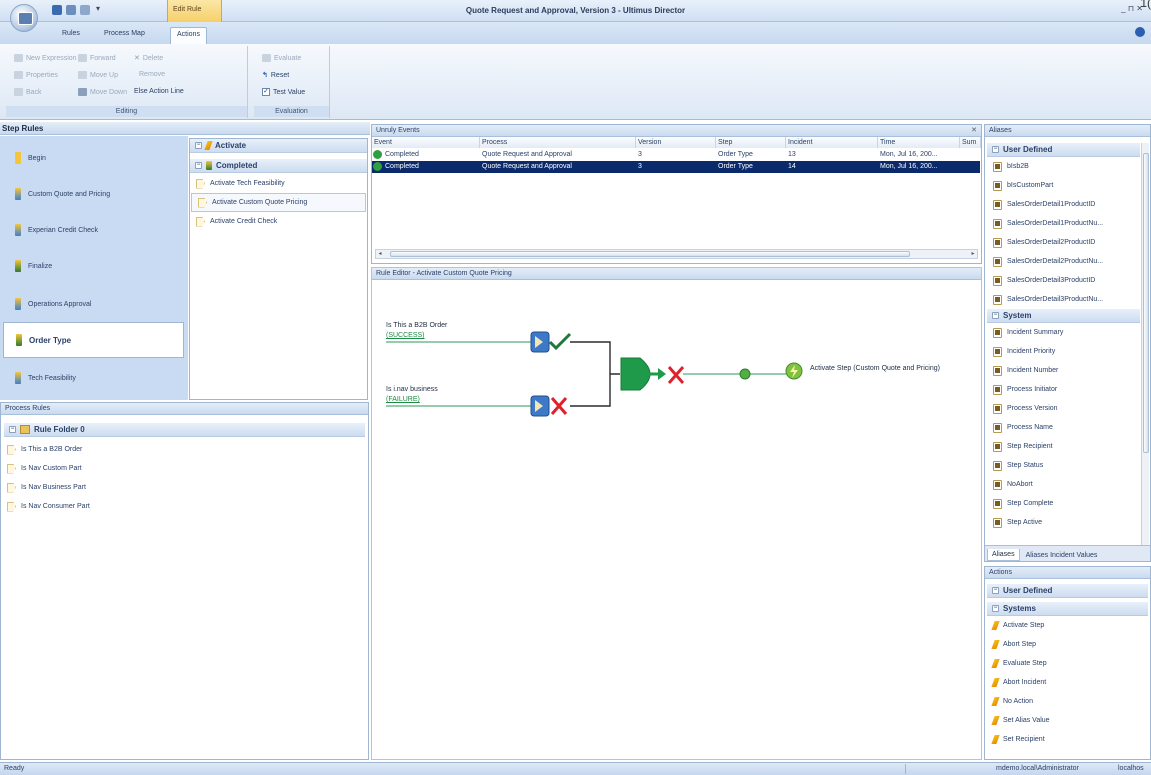 The height and width of the screenshot is (775, 1151). Describe the element at coordinates (97, 58) in the screenshot. I see `forward-button: Forward` at that location.